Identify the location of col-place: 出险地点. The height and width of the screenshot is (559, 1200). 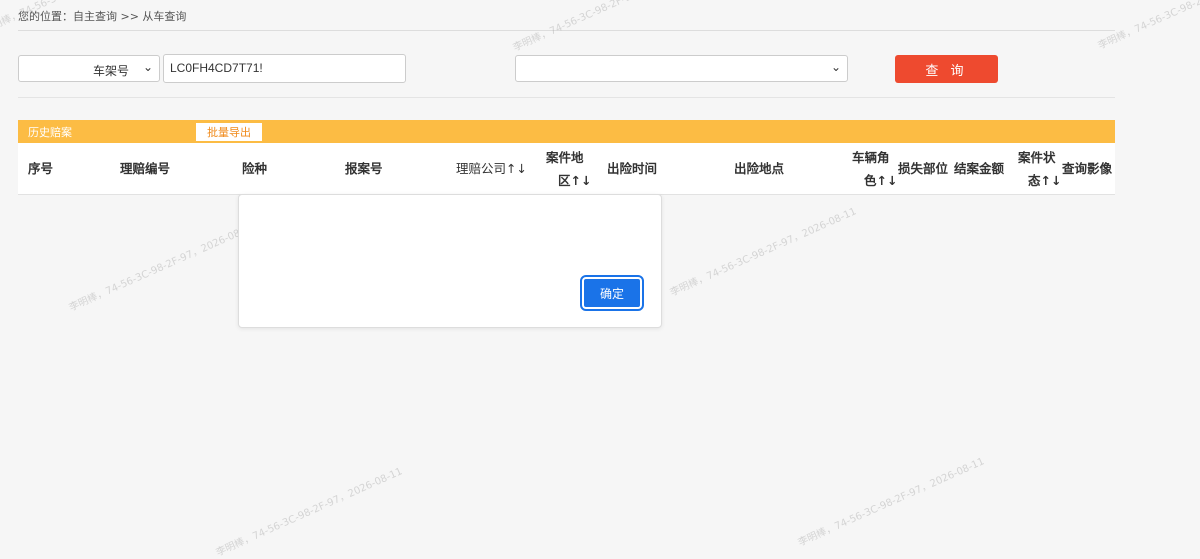
(759, 168).